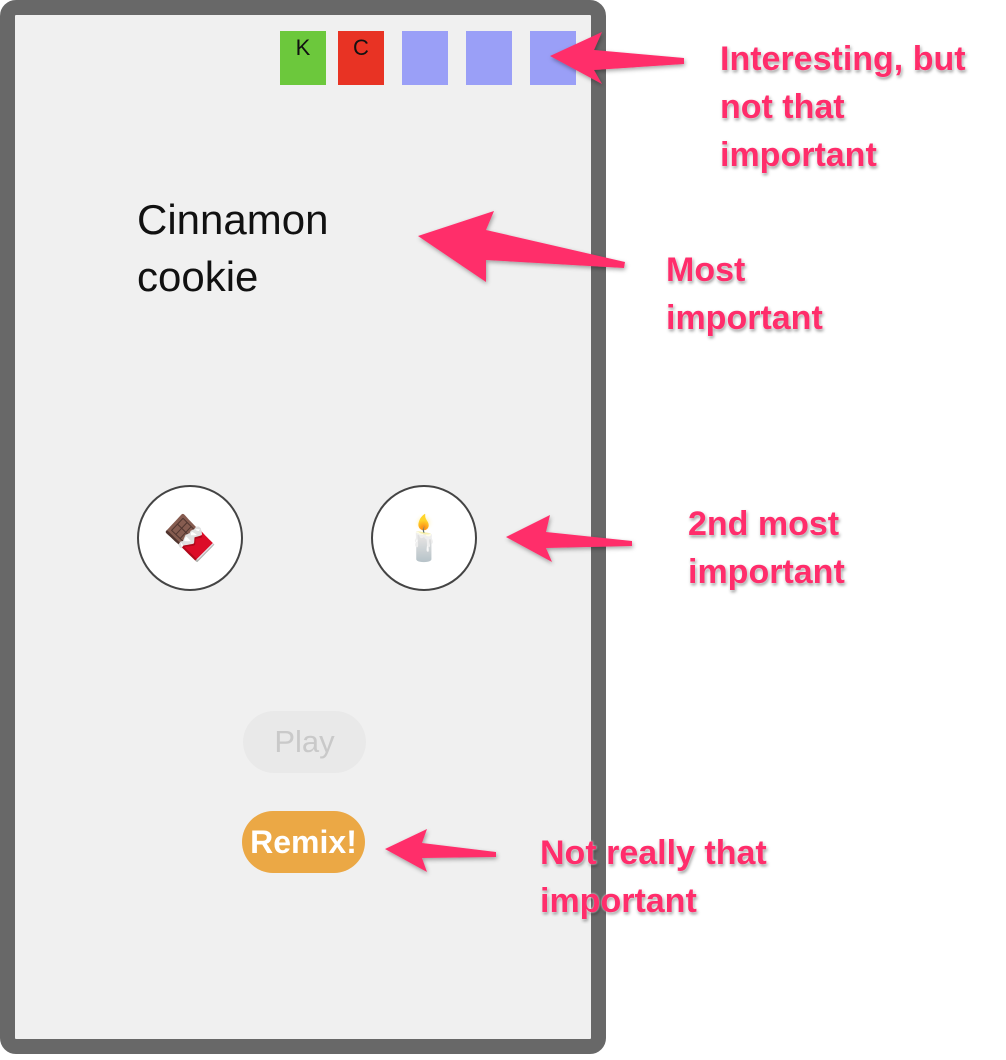 This screenshot has width=1006, height=1060. What do you see at coordinates (744, 294) in the screenshot?
I see `annotation-title: Most important` at bounding box center [744, 294].